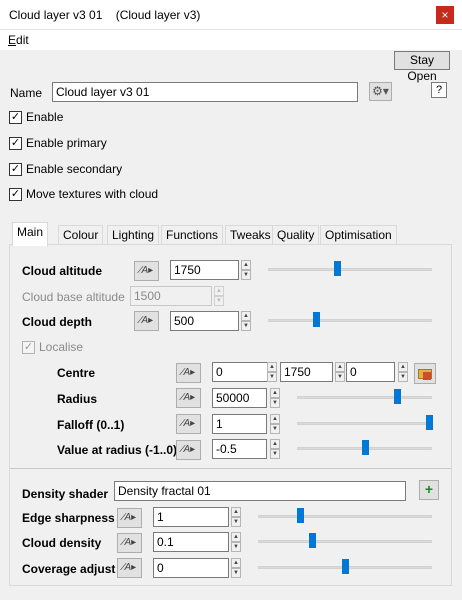 This screenshot has height=600, width=462. I want to click on centre-x-input: 0, so click(243, 372).